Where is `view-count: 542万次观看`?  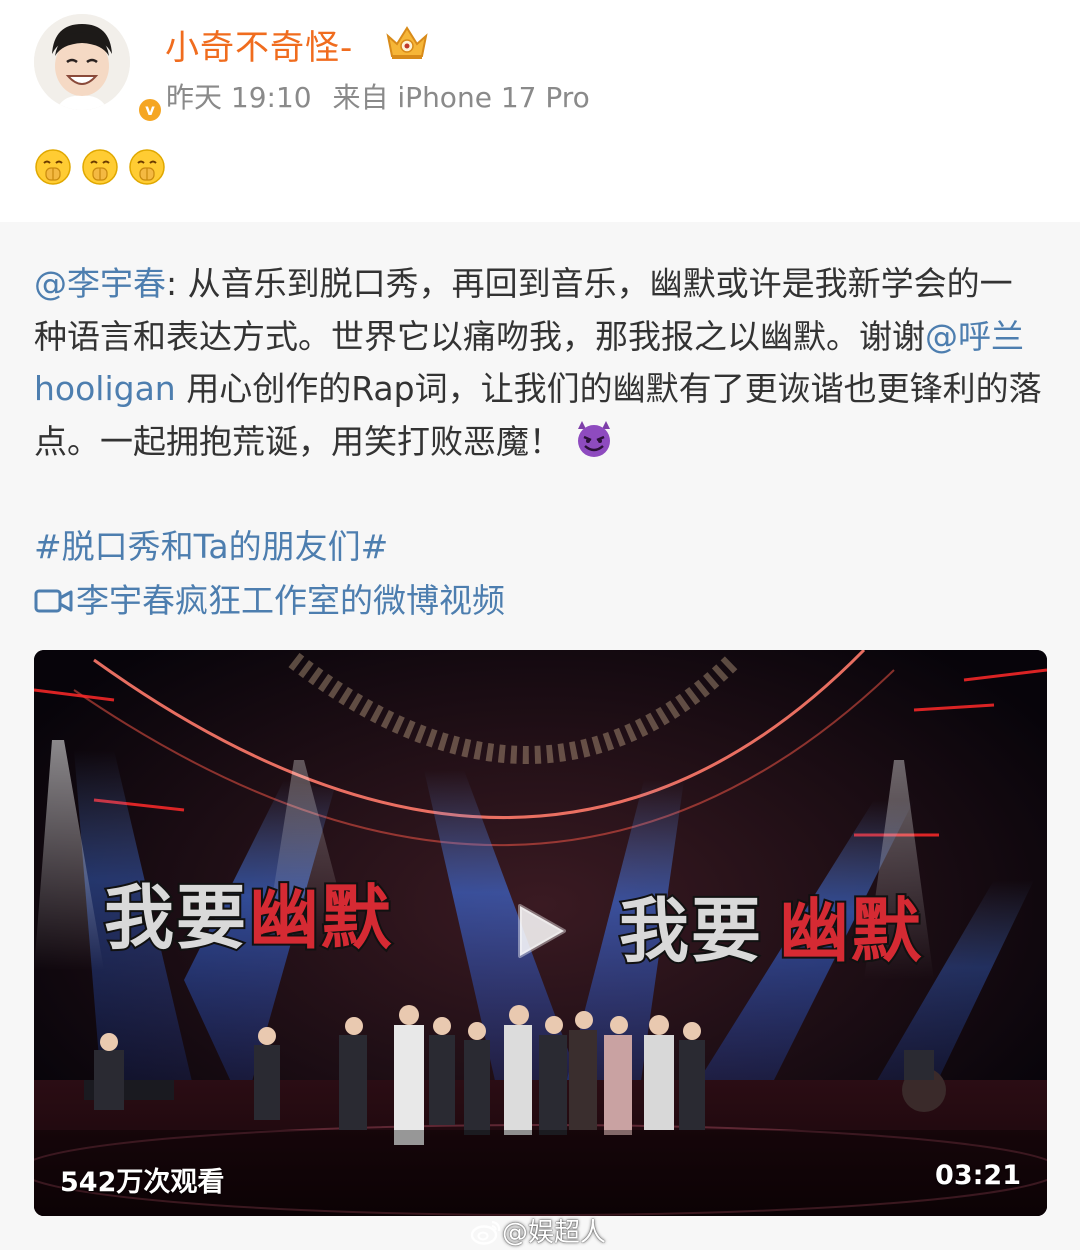
view-count: 542万次观看 is located at coordinates (142, 1182).